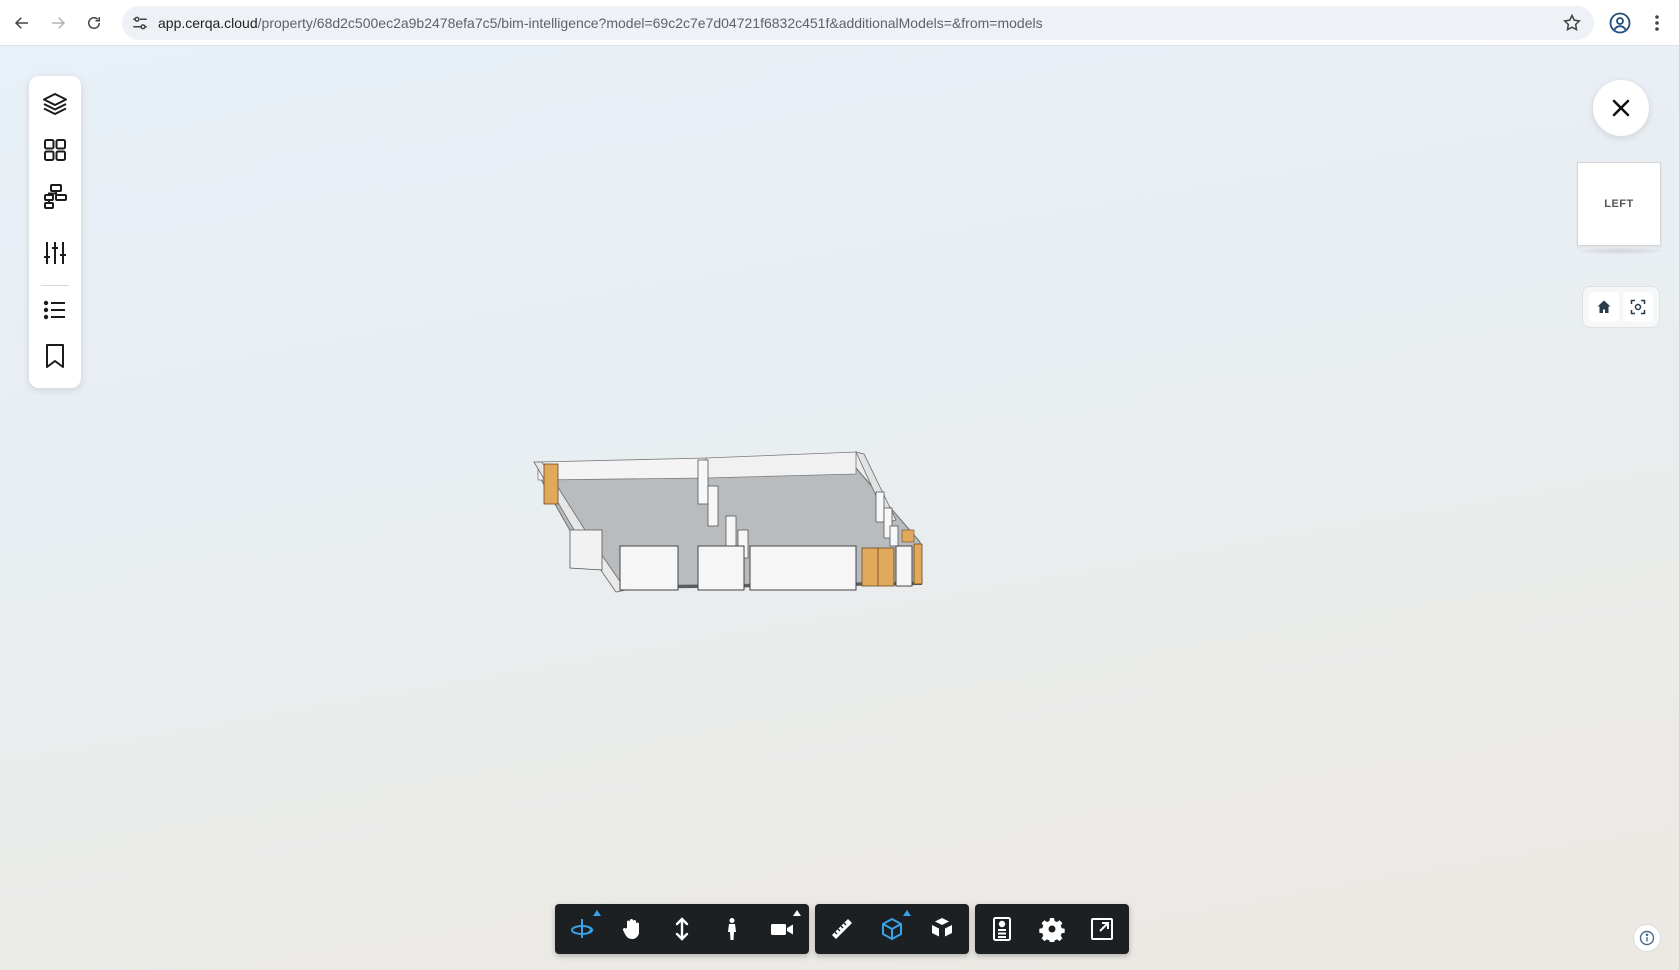 Image resolution: width=1679 pixels, height=970 pixels. I want to click on model-grid-button, so click(55, 150).